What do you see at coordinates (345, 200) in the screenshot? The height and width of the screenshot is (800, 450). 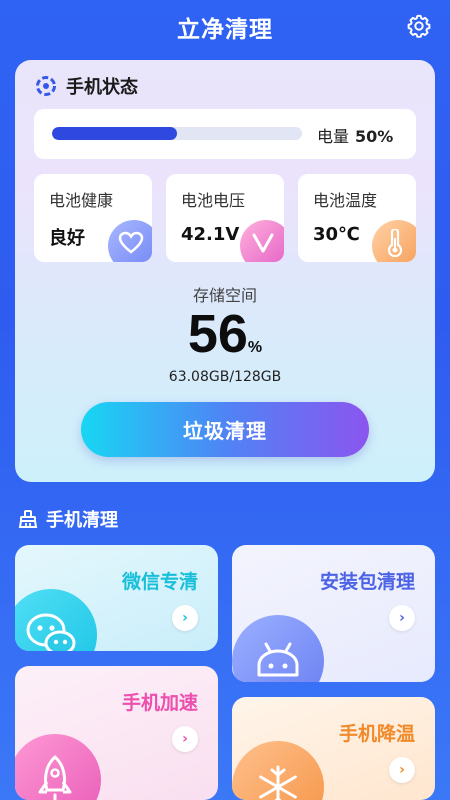 I see `tile-label: 电池温度` at bounding box center [345, 200].